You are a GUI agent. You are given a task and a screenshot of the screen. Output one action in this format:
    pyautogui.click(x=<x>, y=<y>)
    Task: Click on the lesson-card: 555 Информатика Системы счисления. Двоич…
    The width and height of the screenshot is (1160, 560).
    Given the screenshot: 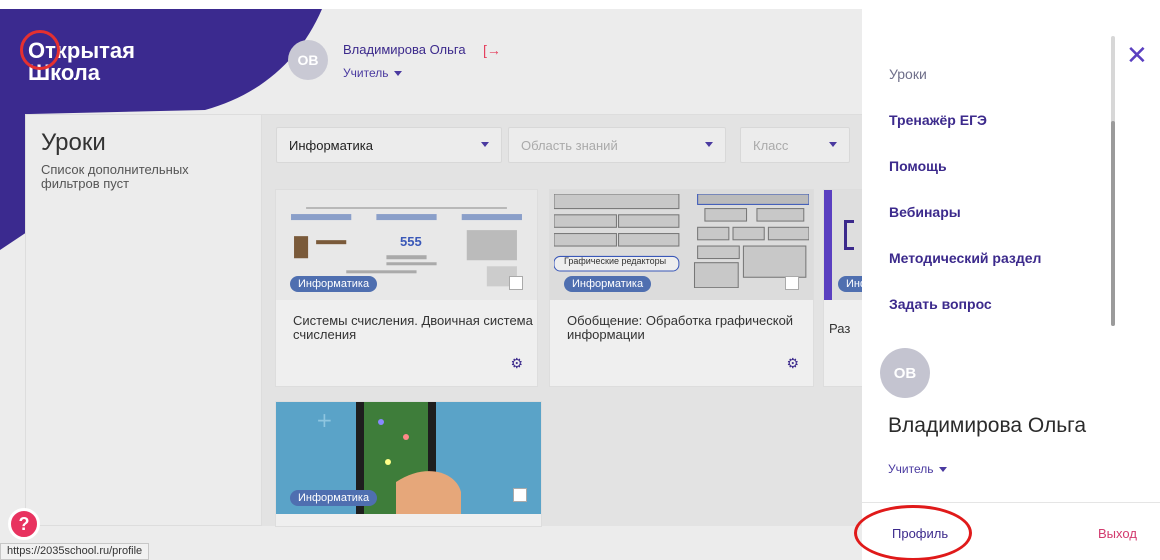 What is the action you would take?
    pyautogui.click(x=406, y=288)
    